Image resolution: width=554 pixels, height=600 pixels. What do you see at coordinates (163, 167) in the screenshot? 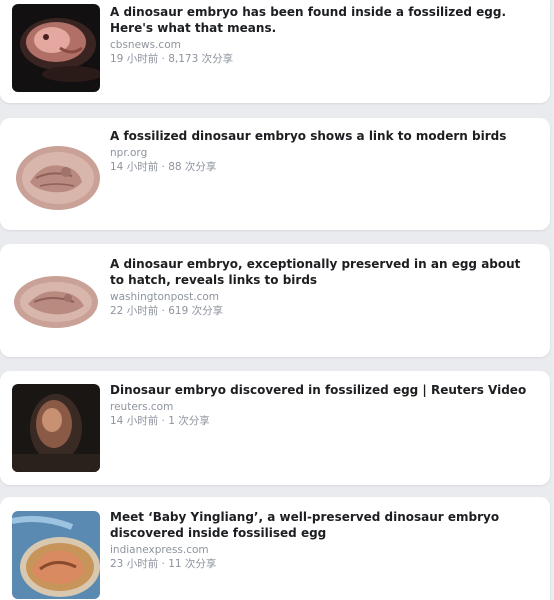
I see `article-meta: 14 小时前 · 88 次分享` at bounding box center [163, 167].